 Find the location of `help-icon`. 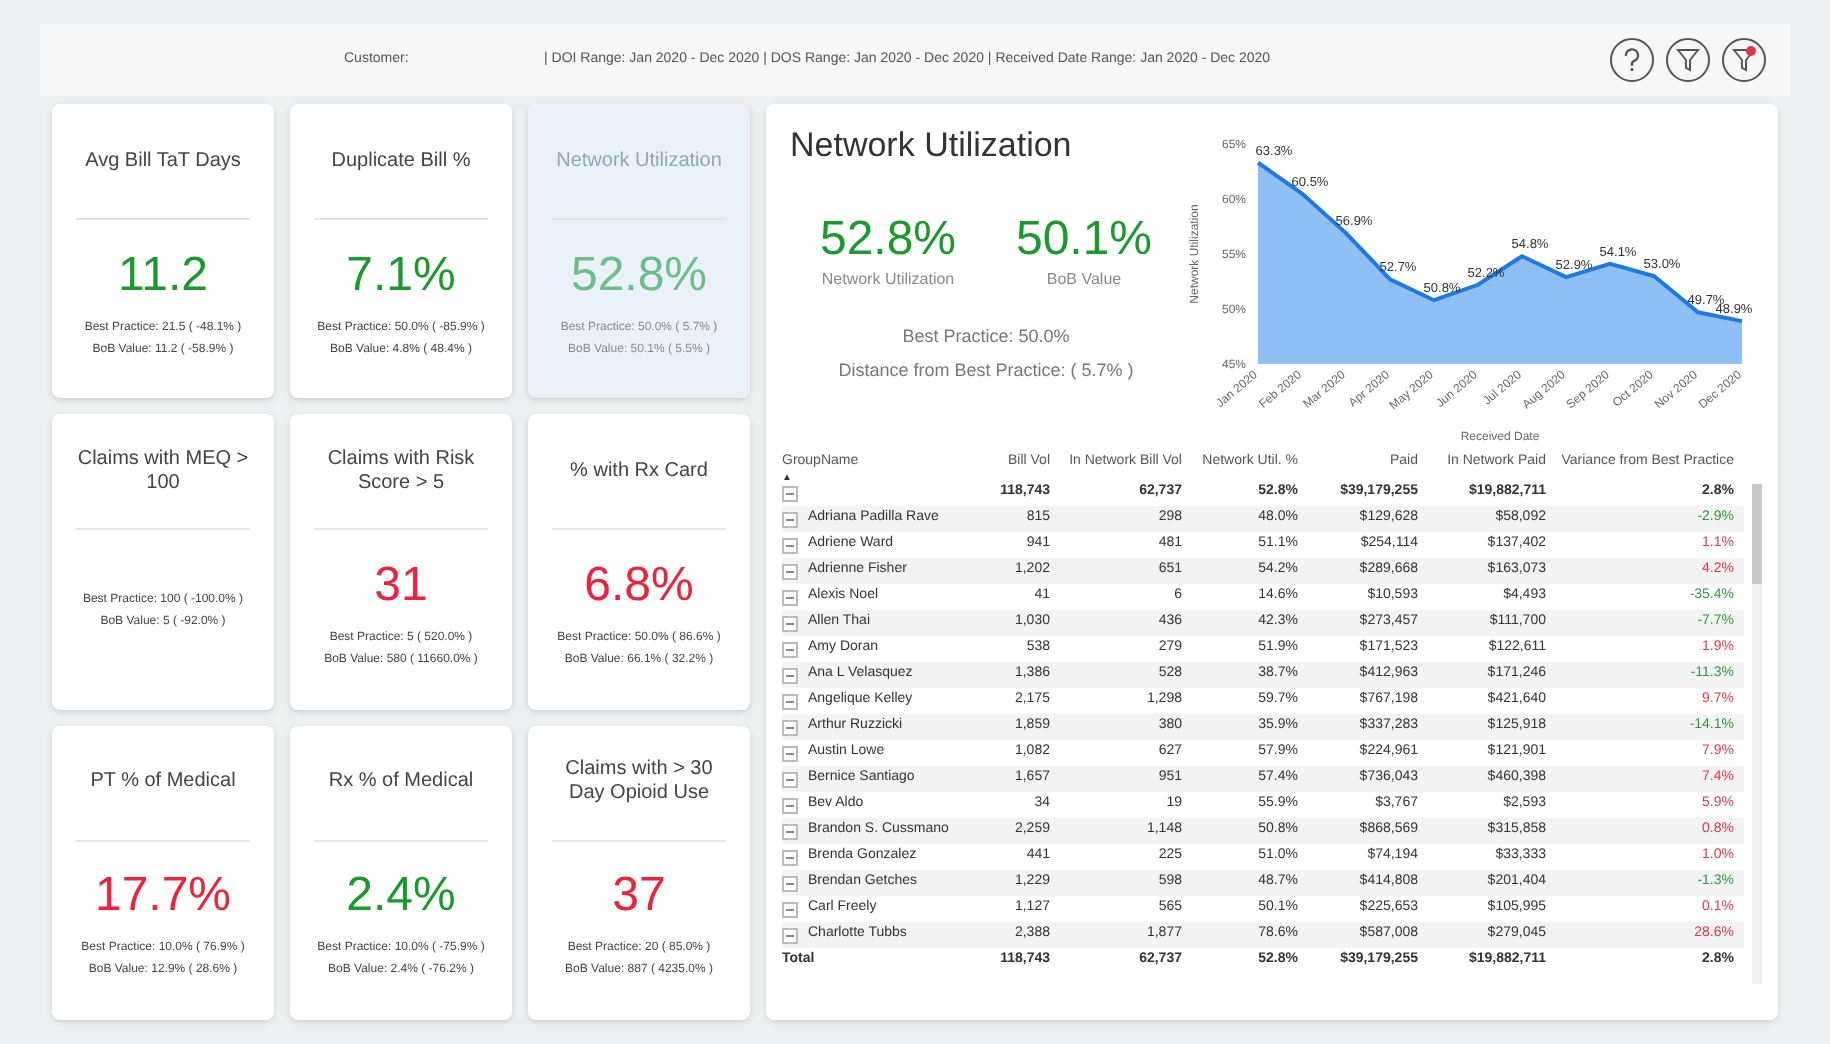

help-icon is located at coordinates (1632, 60).